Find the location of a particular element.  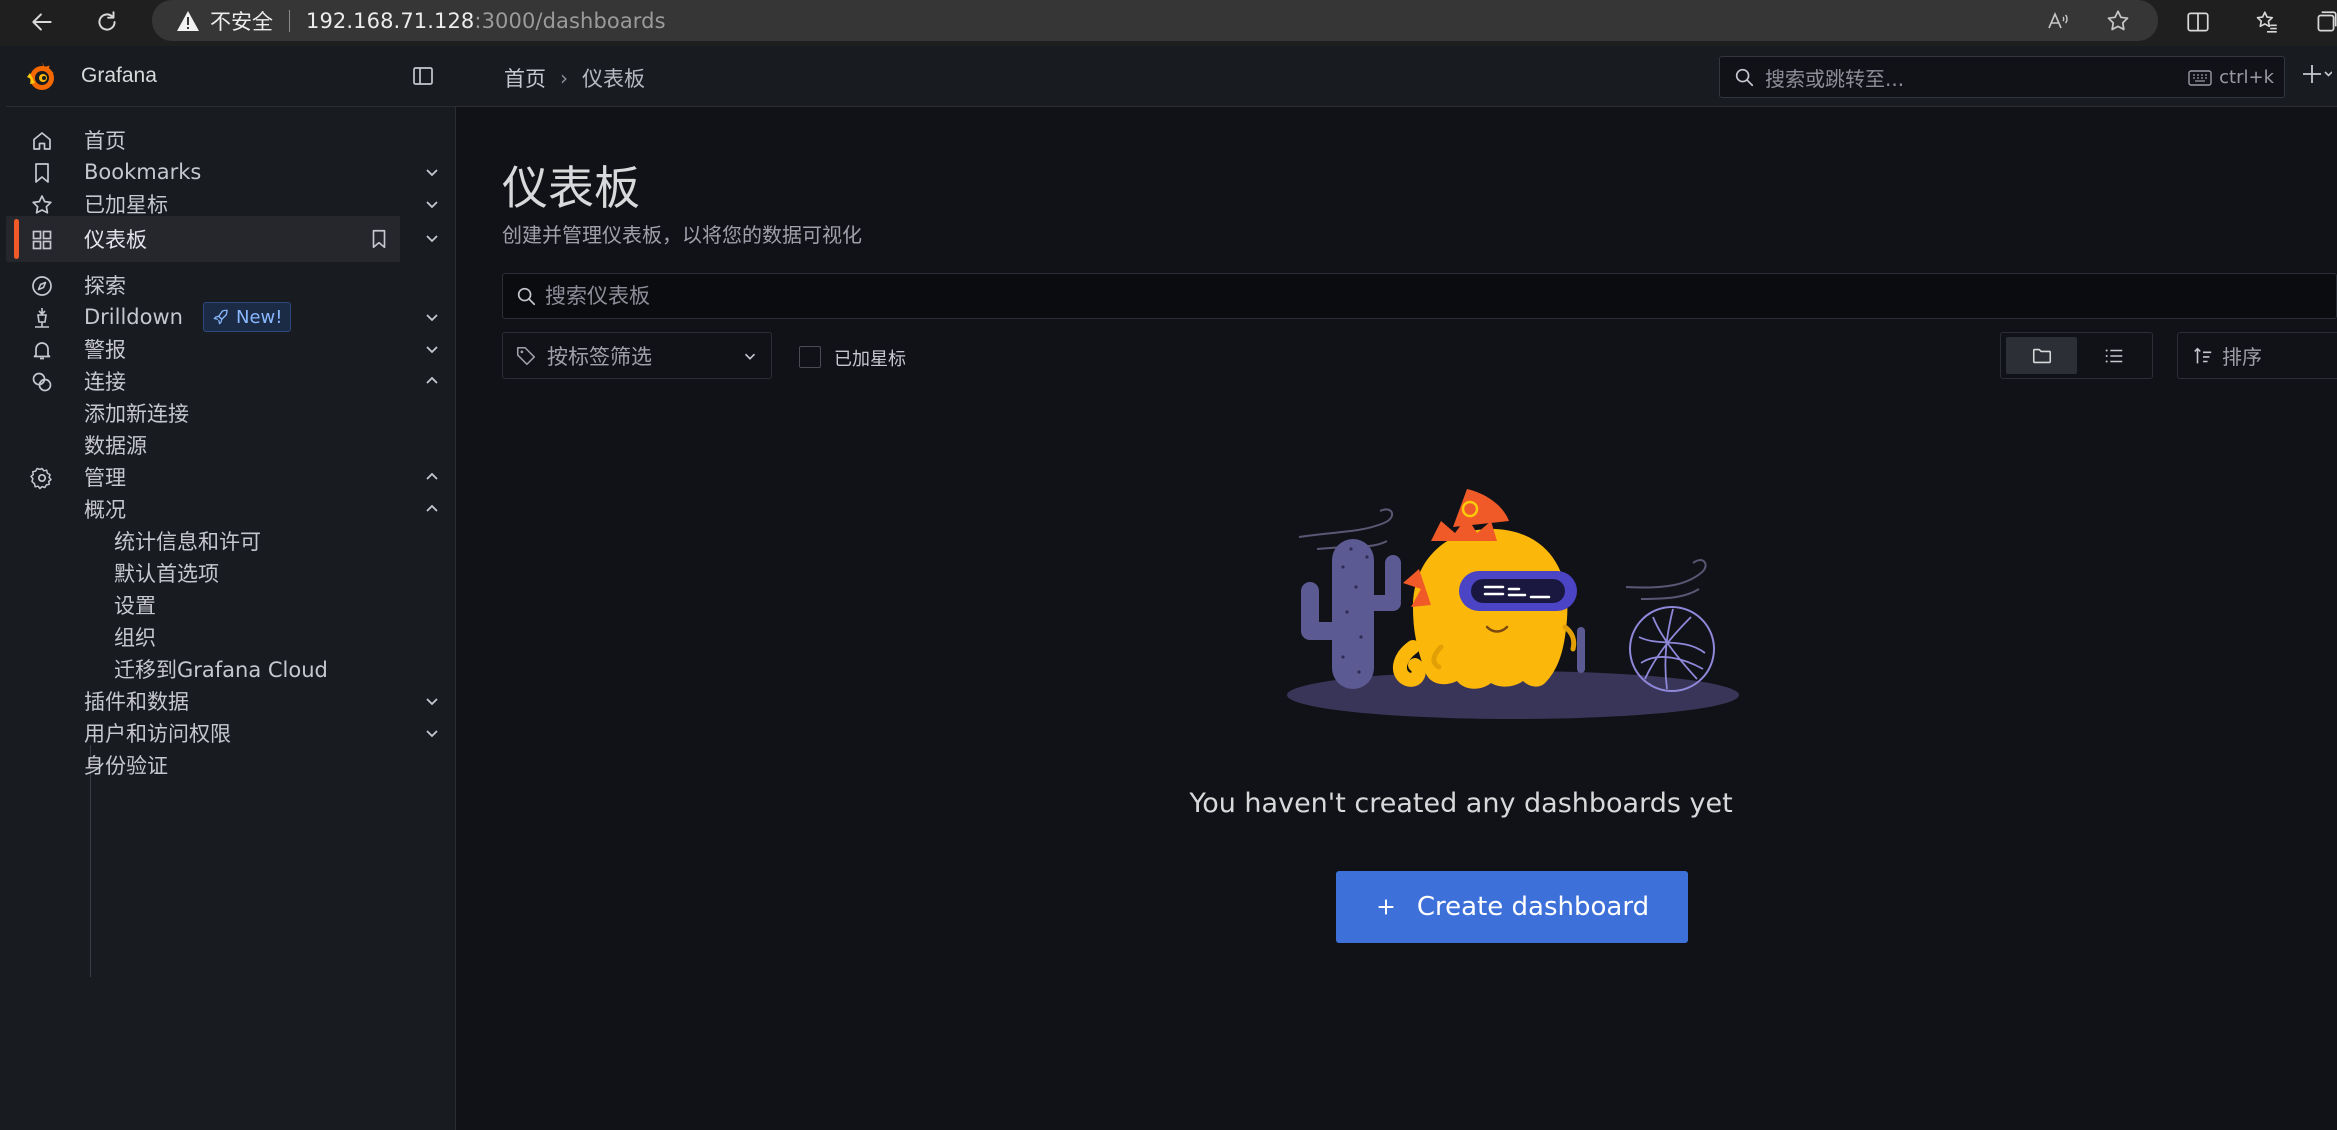

dock-menu-button is located at coordinates (423, 76).